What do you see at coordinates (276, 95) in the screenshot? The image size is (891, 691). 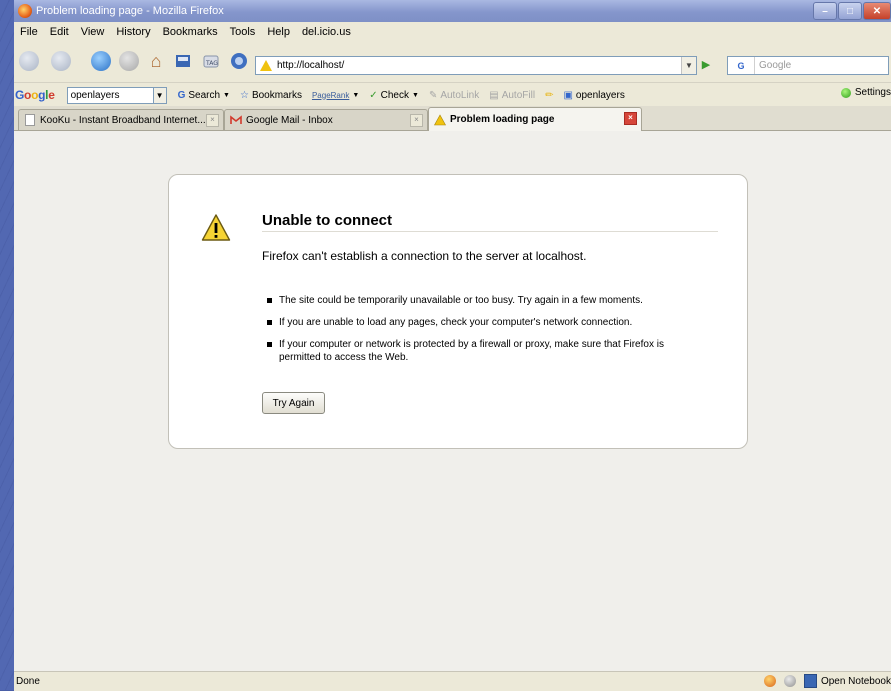 I see `bookmarks-label: Bookmarks` at bounding box center [276, 95].